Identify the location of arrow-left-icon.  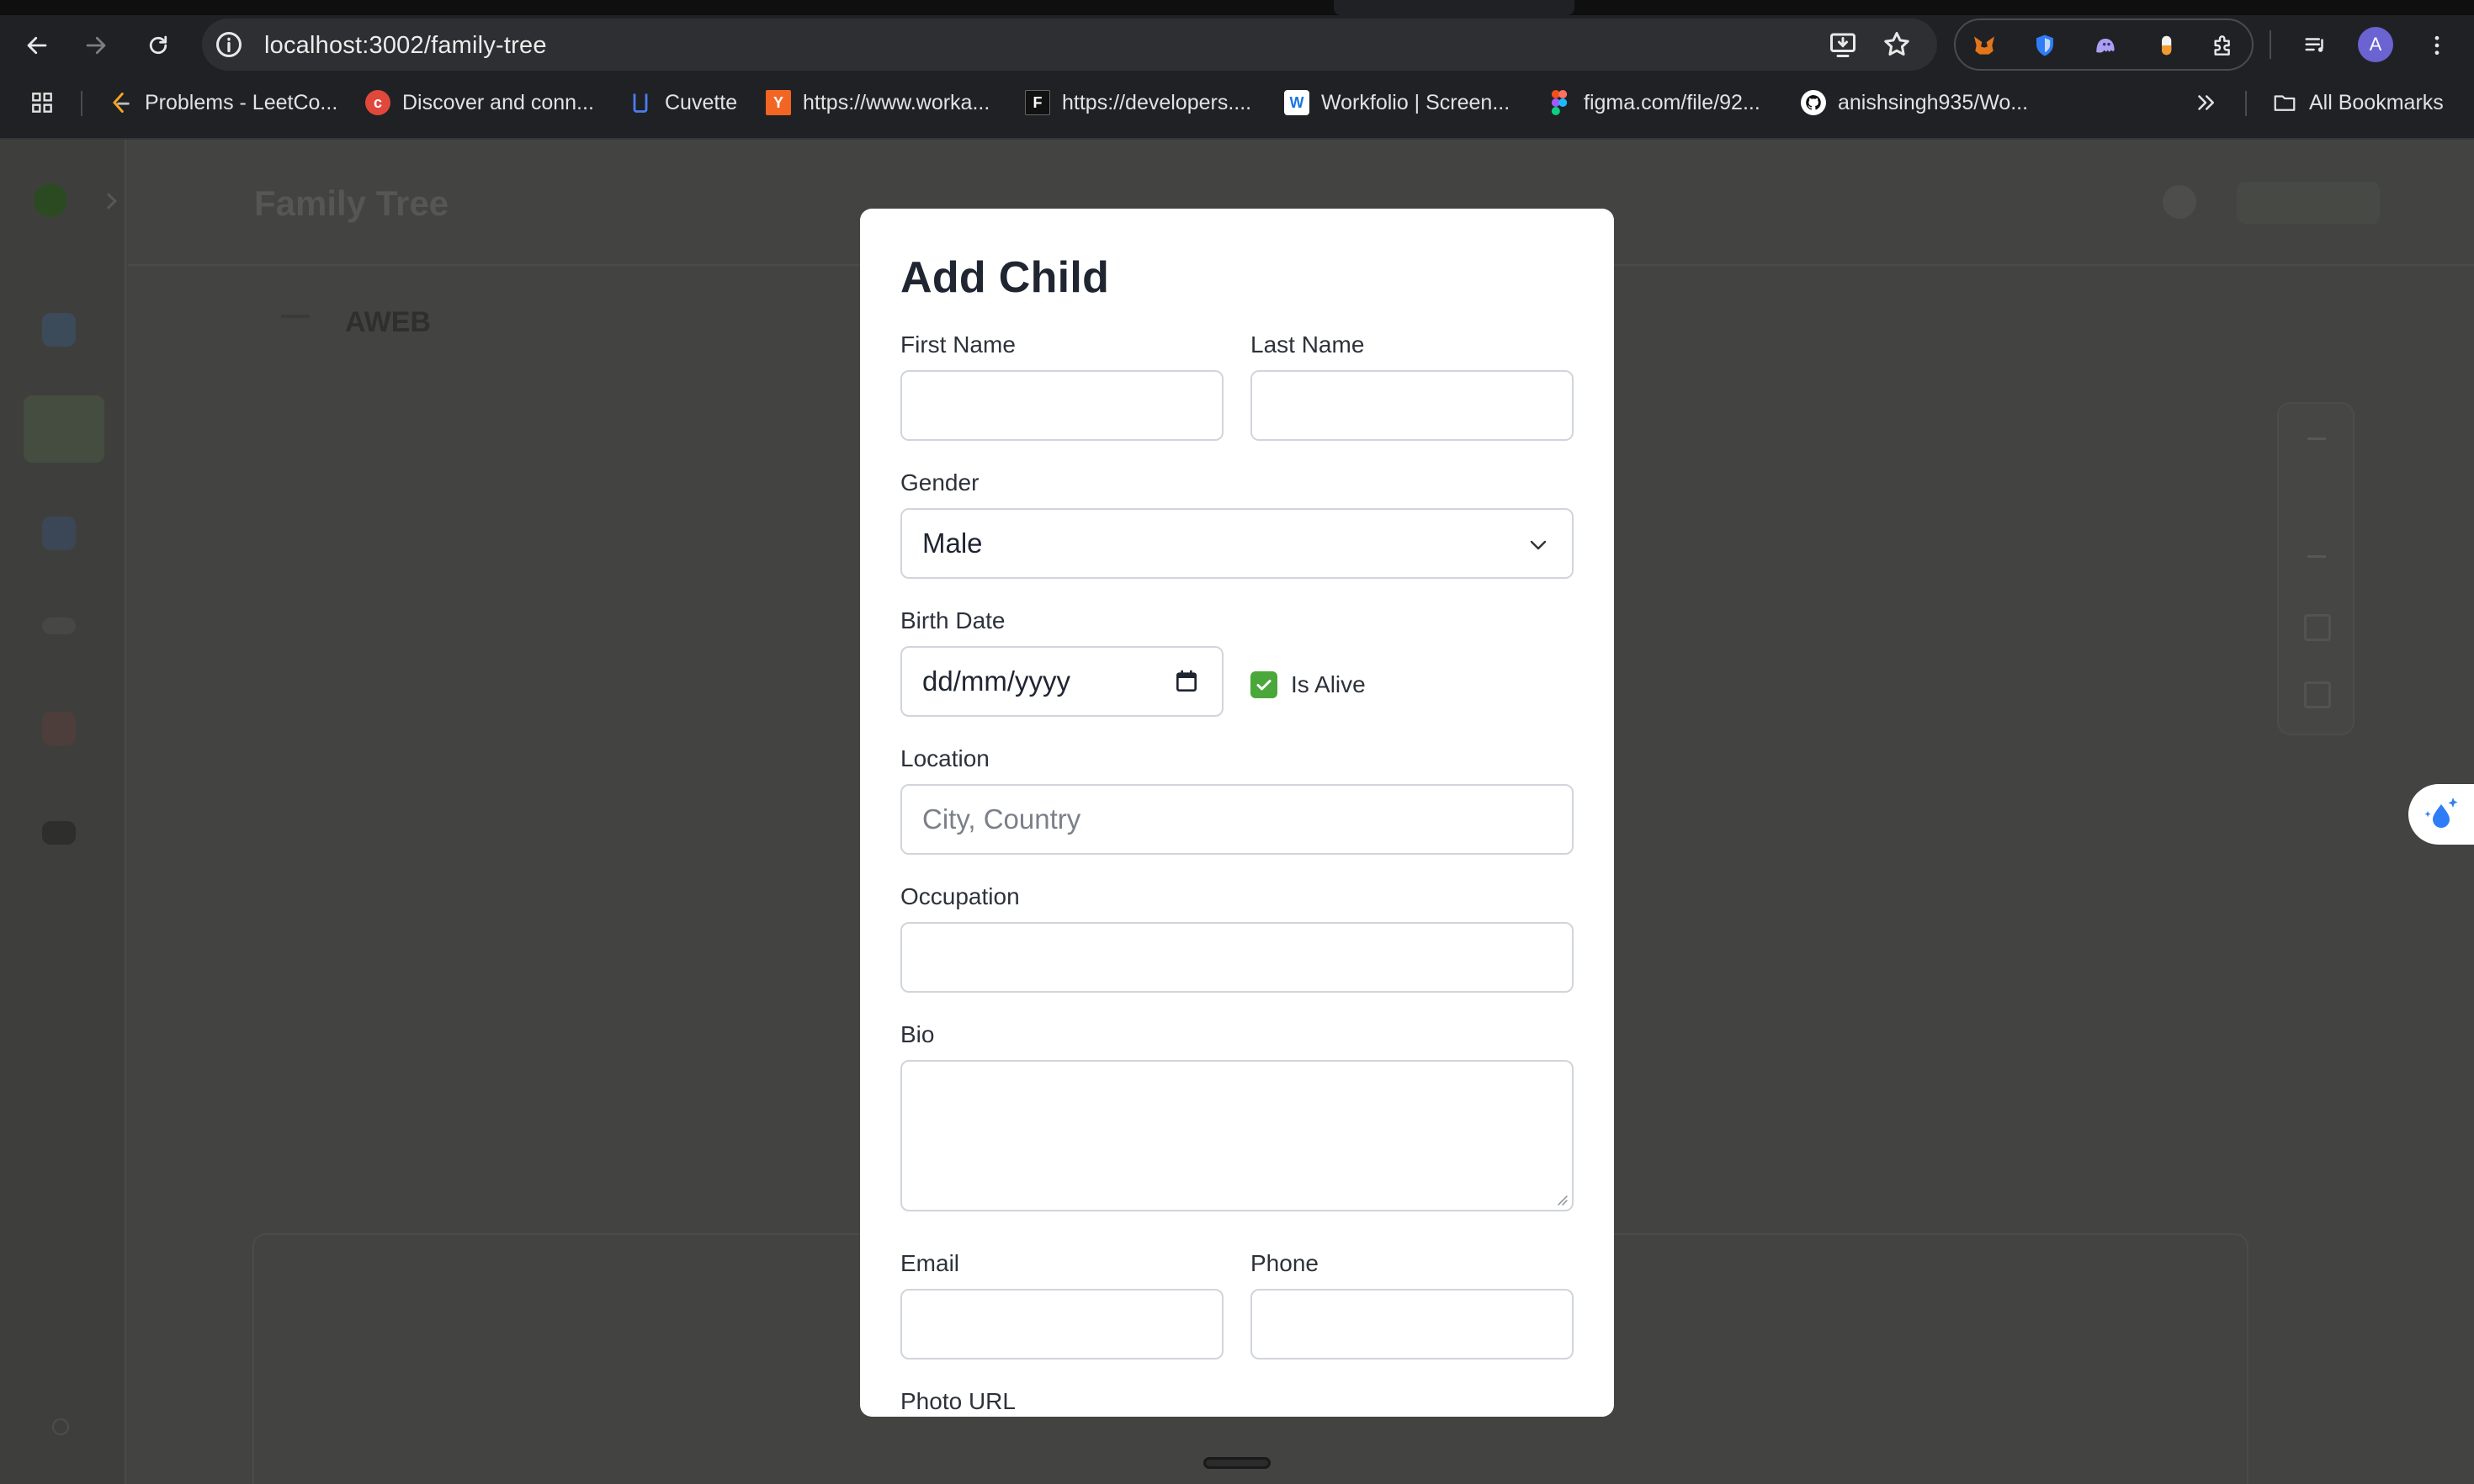
(37, 45).